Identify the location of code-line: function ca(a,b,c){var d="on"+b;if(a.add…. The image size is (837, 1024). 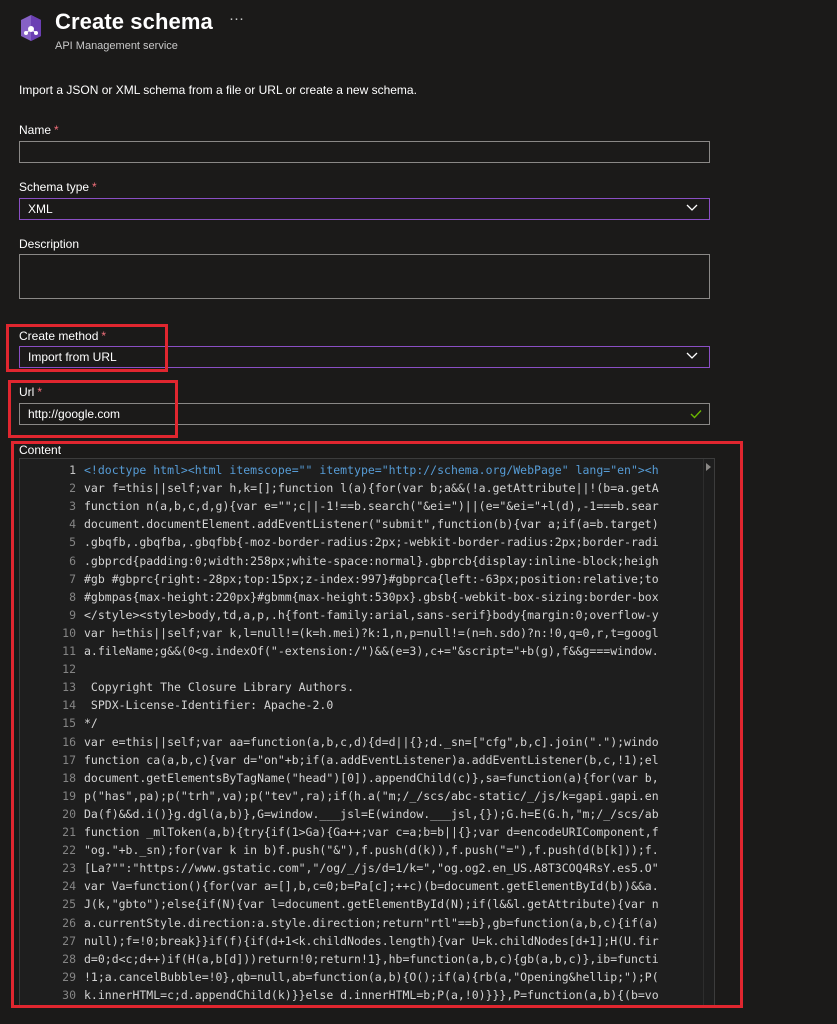
(371, 759).